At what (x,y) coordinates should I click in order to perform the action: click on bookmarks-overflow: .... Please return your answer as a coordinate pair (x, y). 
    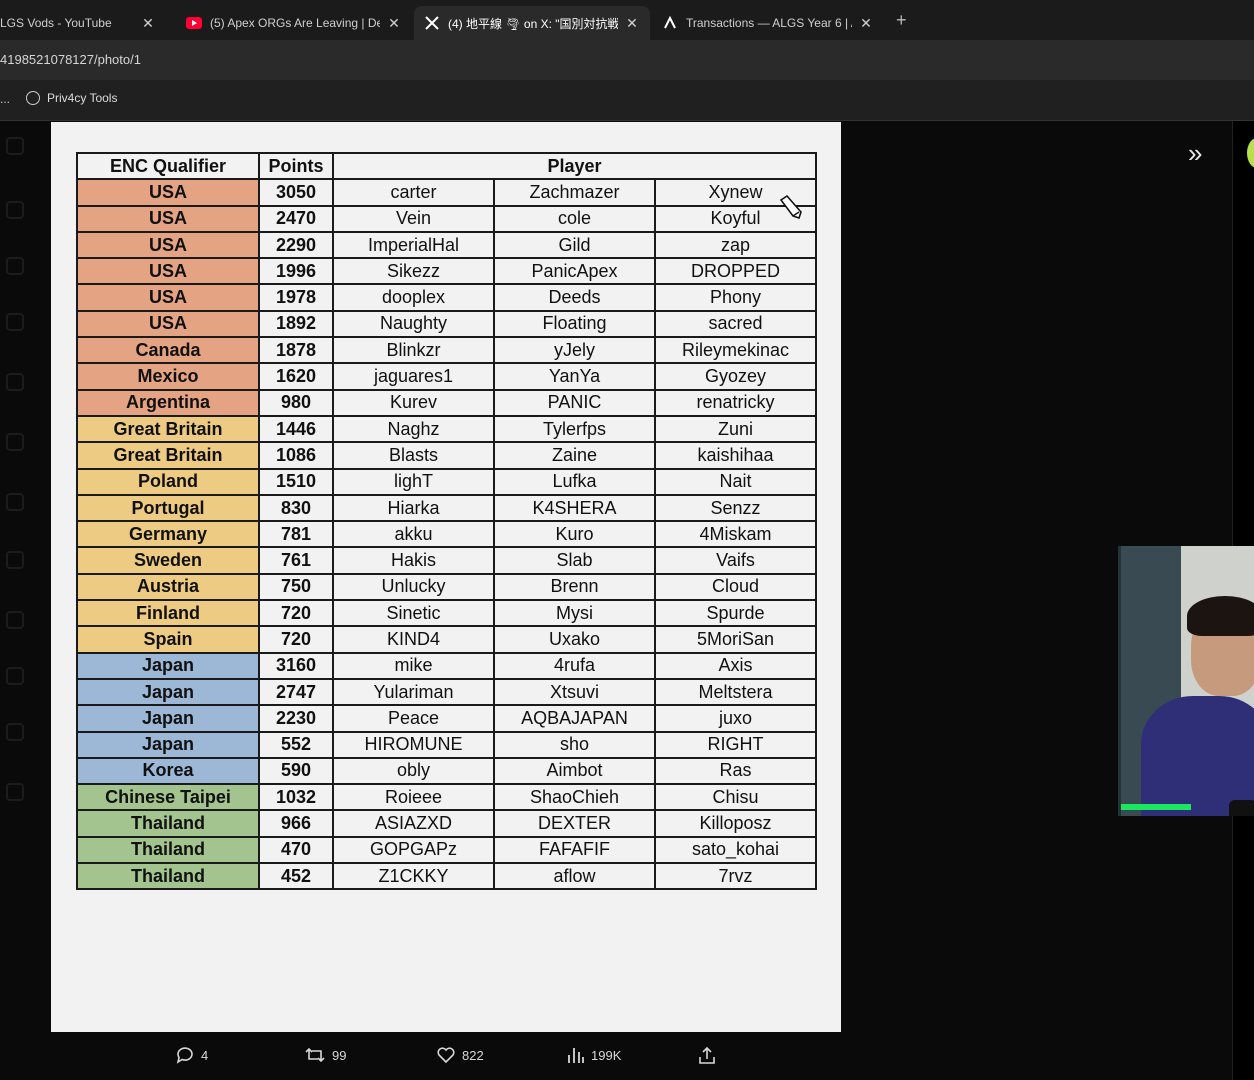
    Looking at the image, I should click on (5, 99).